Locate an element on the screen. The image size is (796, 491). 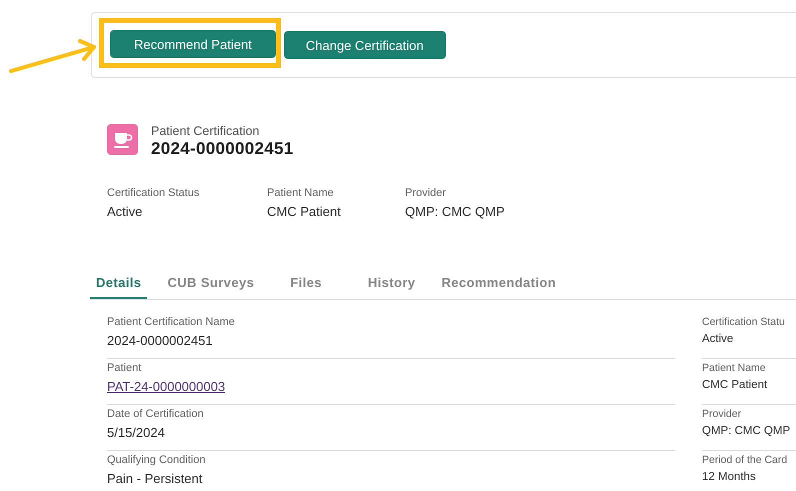
tab: Files is located at coordinates (306, 283).